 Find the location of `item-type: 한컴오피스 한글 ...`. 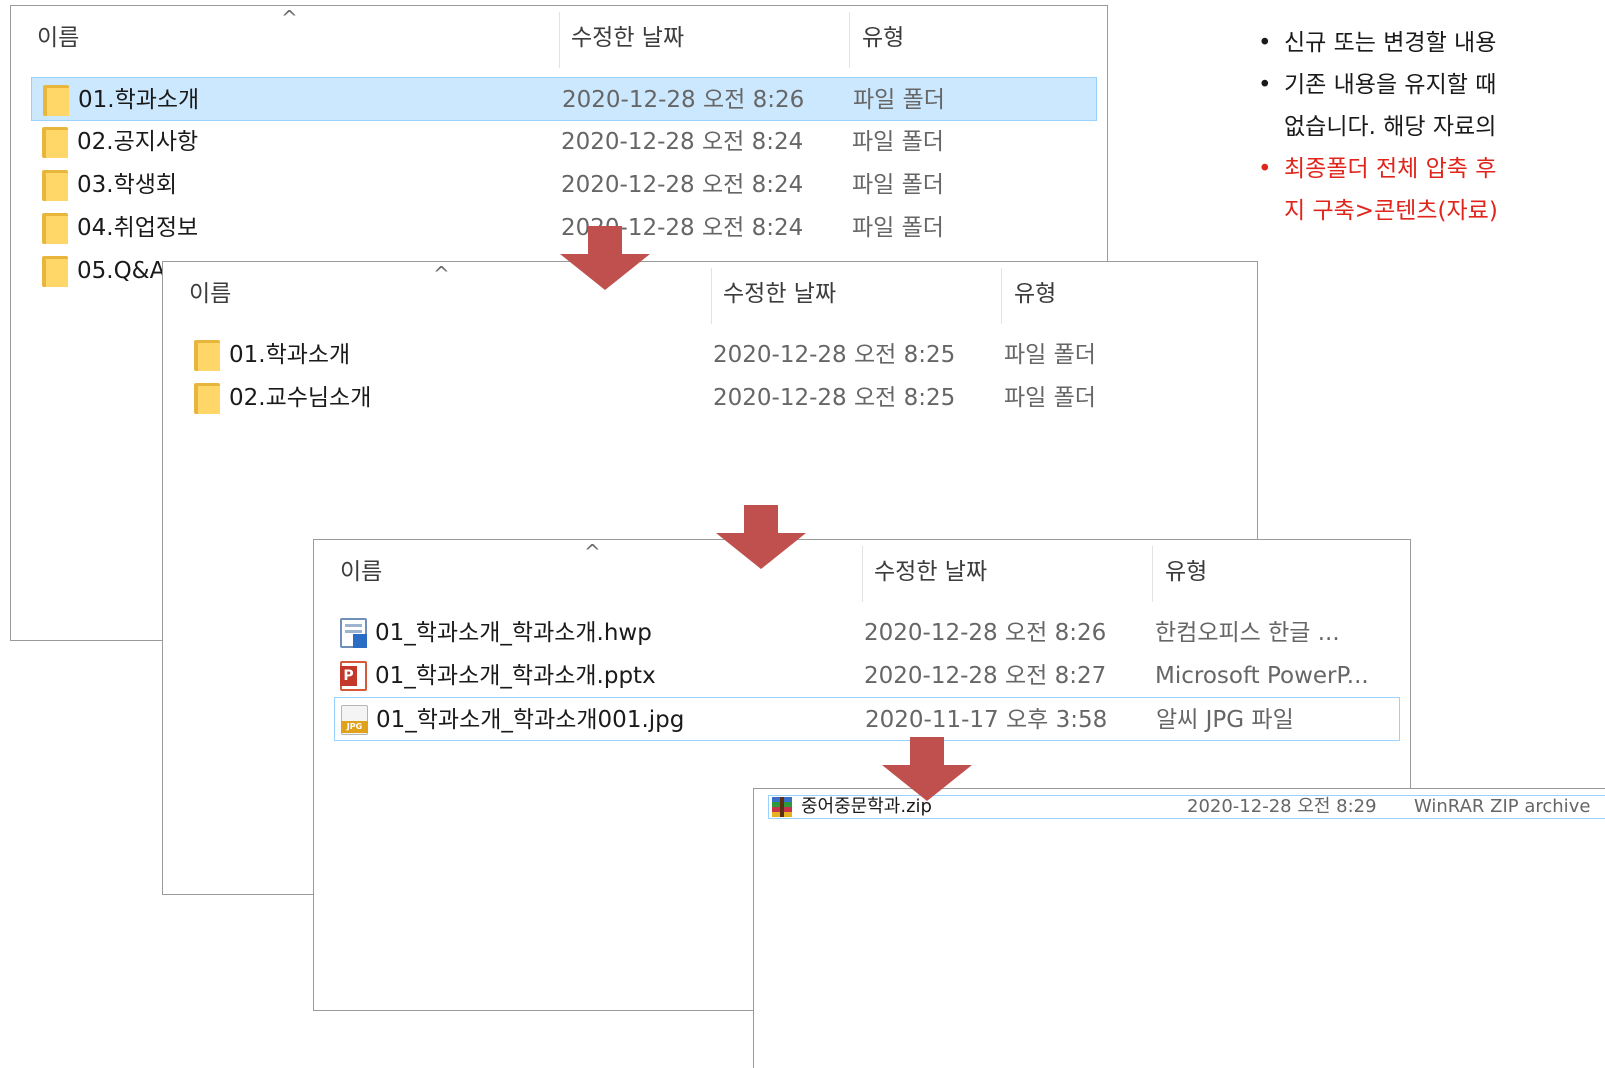

item-type: 한컴오피스 한글 ... is located at coordinates (1247, 633).